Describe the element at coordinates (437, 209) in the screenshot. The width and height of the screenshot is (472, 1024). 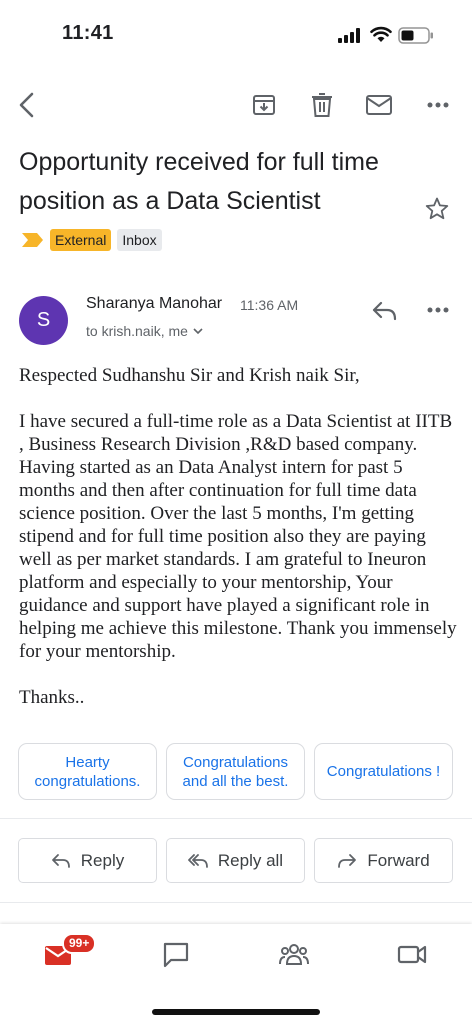
I see `star-icon` at that location.